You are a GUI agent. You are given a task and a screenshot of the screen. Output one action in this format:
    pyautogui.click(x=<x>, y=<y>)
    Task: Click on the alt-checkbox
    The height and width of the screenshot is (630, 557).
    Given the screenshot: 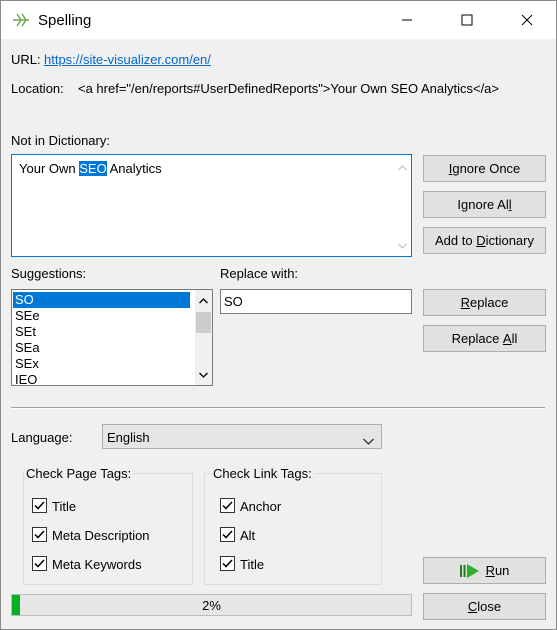 What is the action you would take?
    pyautogui.click(x=227, y=534)
    